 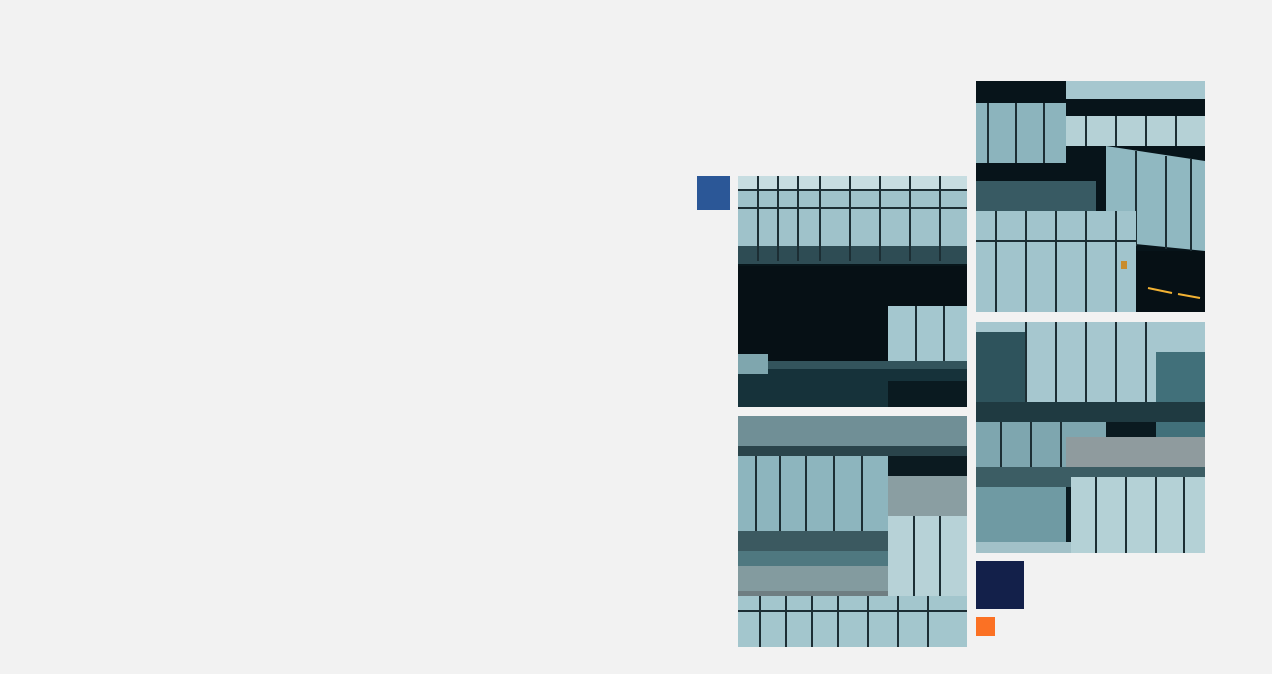 I want to click on building-photo-tile-top-left, so click(x=852, y=291).